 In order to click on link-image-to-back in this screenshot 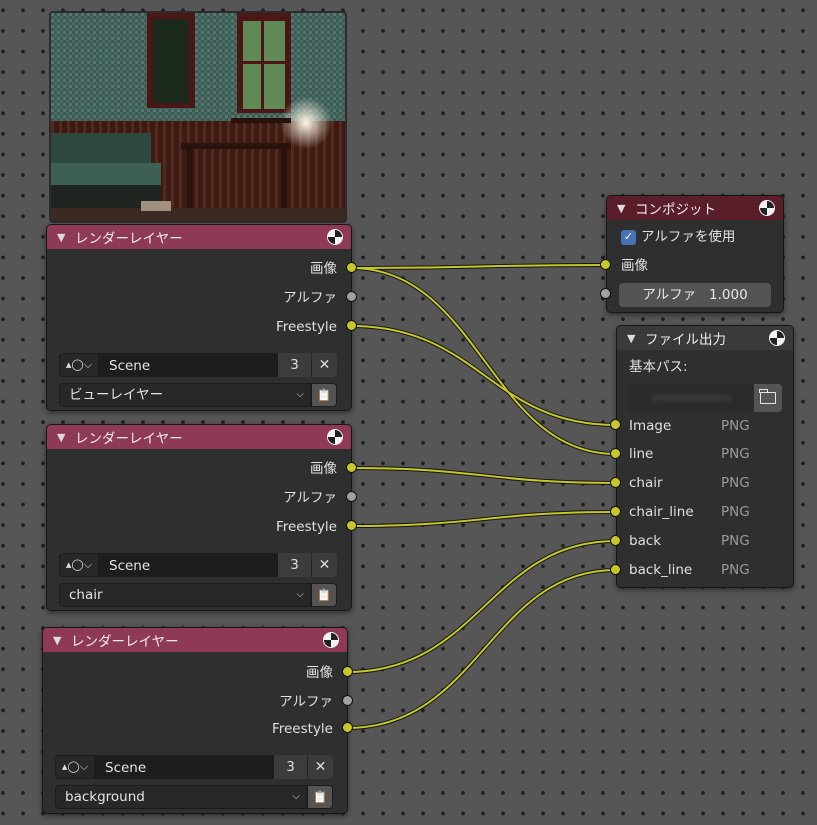, I will do `click(481, 606)`.